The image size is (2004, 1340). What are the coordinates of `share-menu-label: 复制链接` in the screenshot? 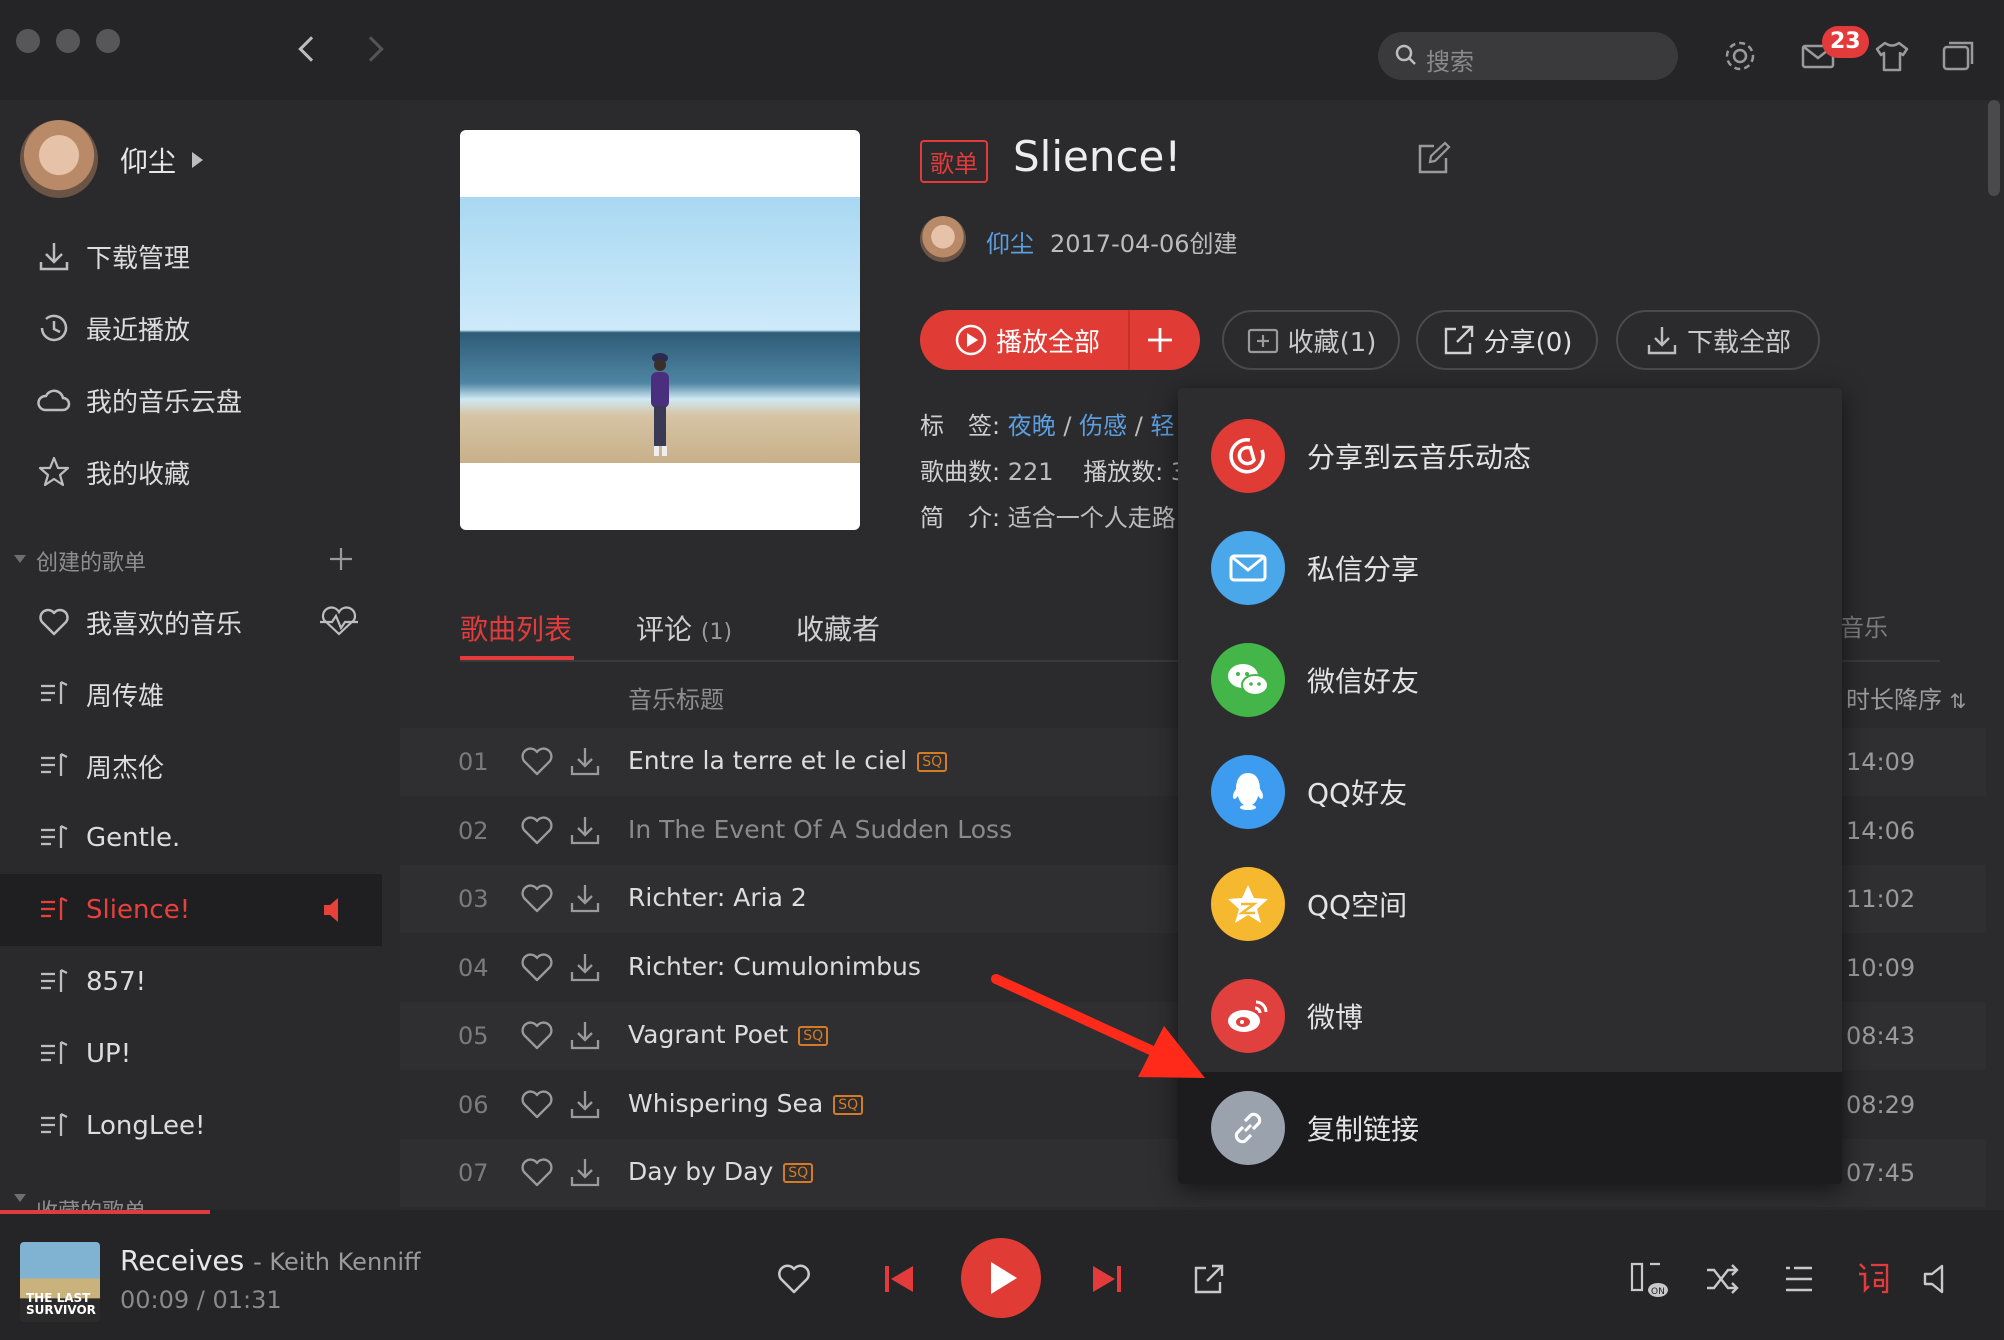 It's located at (1363, 1129).